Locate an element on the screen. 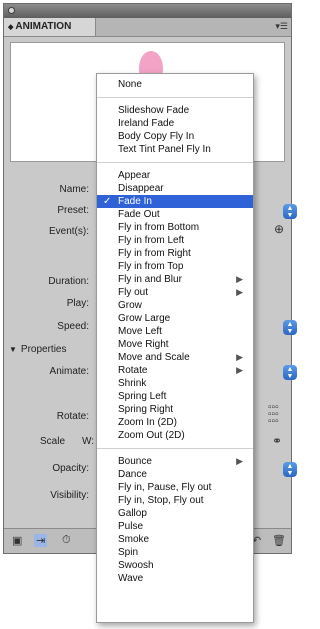  menu-item-pulse: Pulse is located at coordinates (175, 526).